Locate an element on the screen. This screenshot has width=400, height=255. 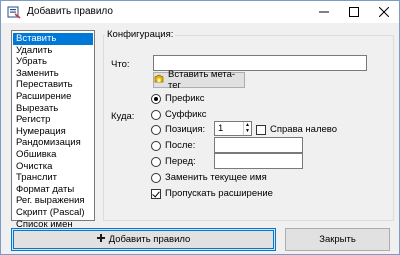
close-icon is located at coordinates (384, 12).